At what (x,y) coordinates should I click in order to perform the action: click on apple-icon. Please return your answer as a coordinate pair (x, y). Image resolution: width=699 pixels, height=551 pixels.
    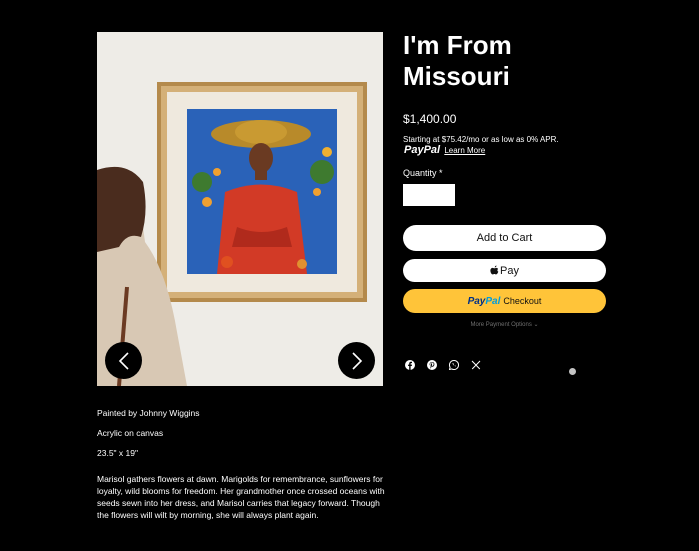
    Looking at the image, I should click on (494, 270).